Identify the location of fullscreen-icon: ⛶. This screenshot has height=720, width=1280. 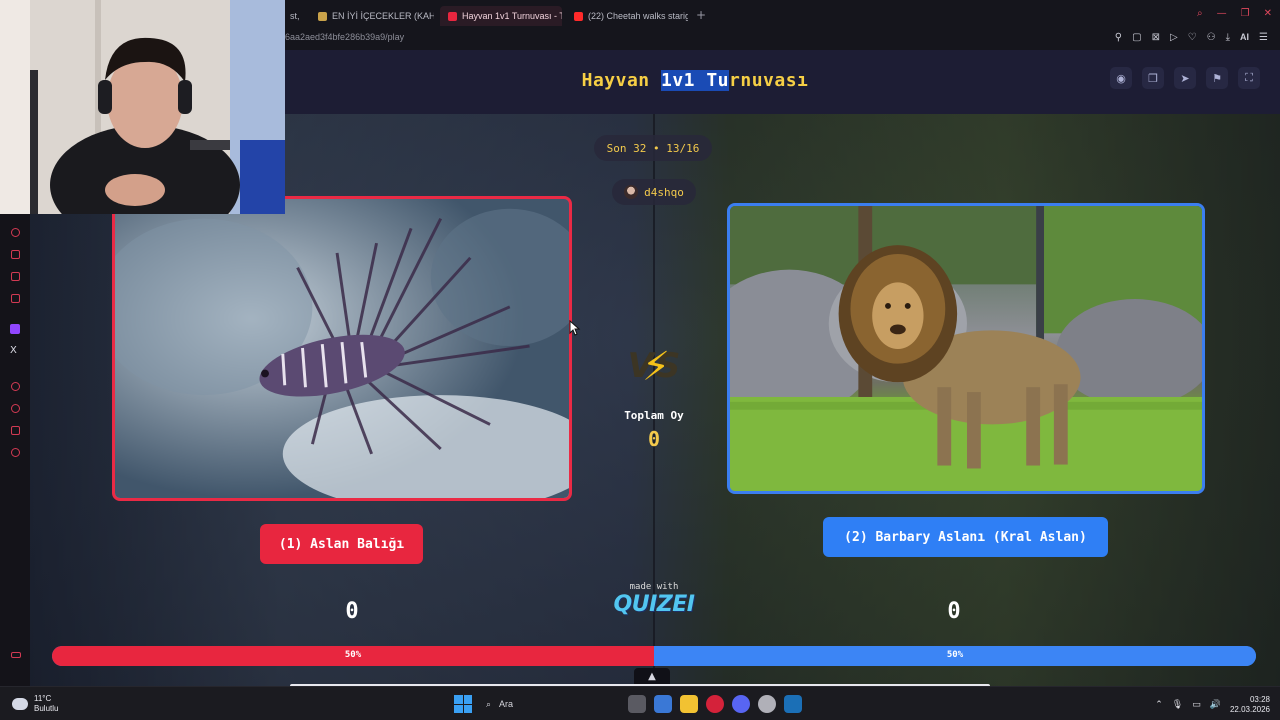
(1249, 78).